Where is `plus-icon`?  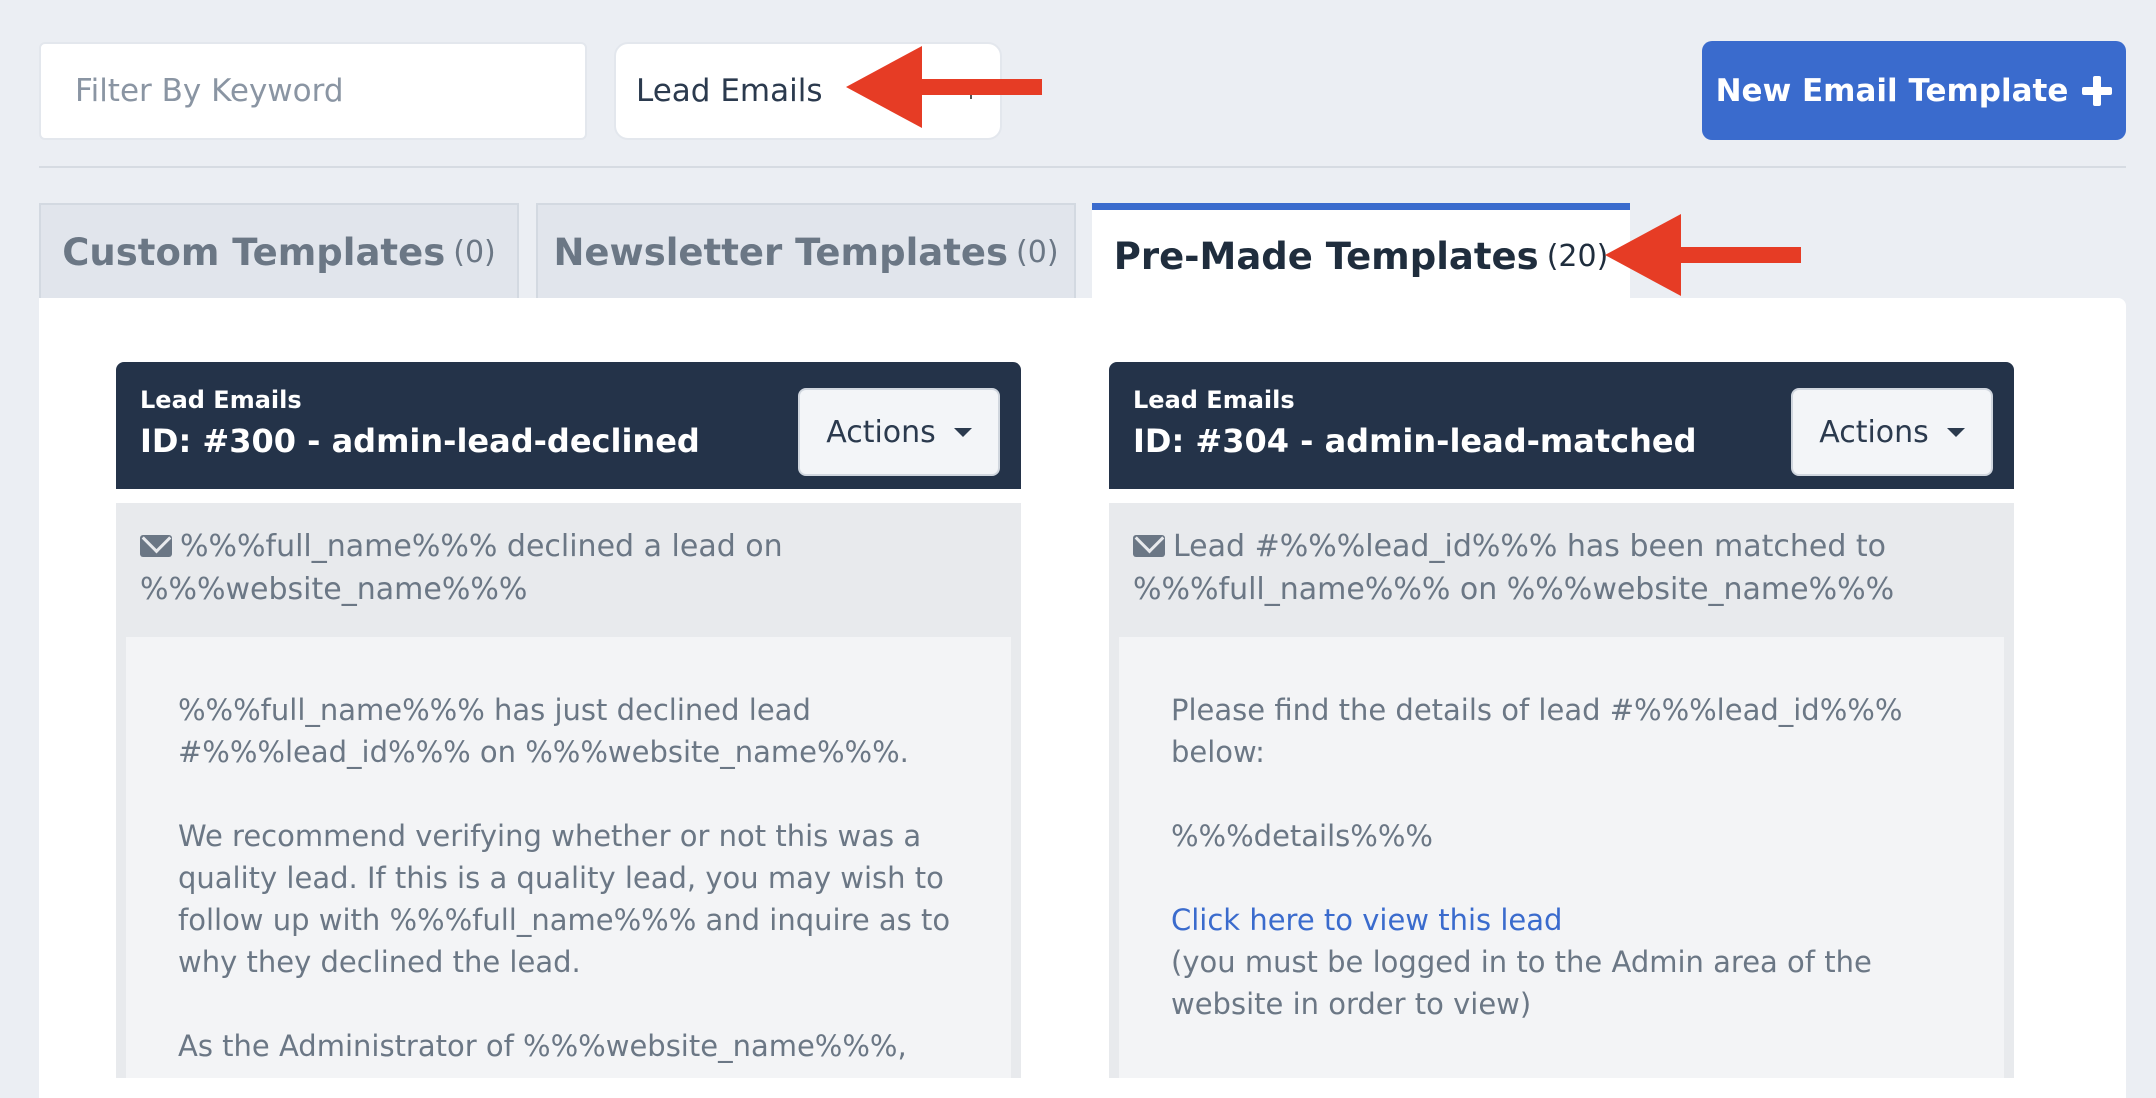 plus-icon is located at coordinates (2097, 90).